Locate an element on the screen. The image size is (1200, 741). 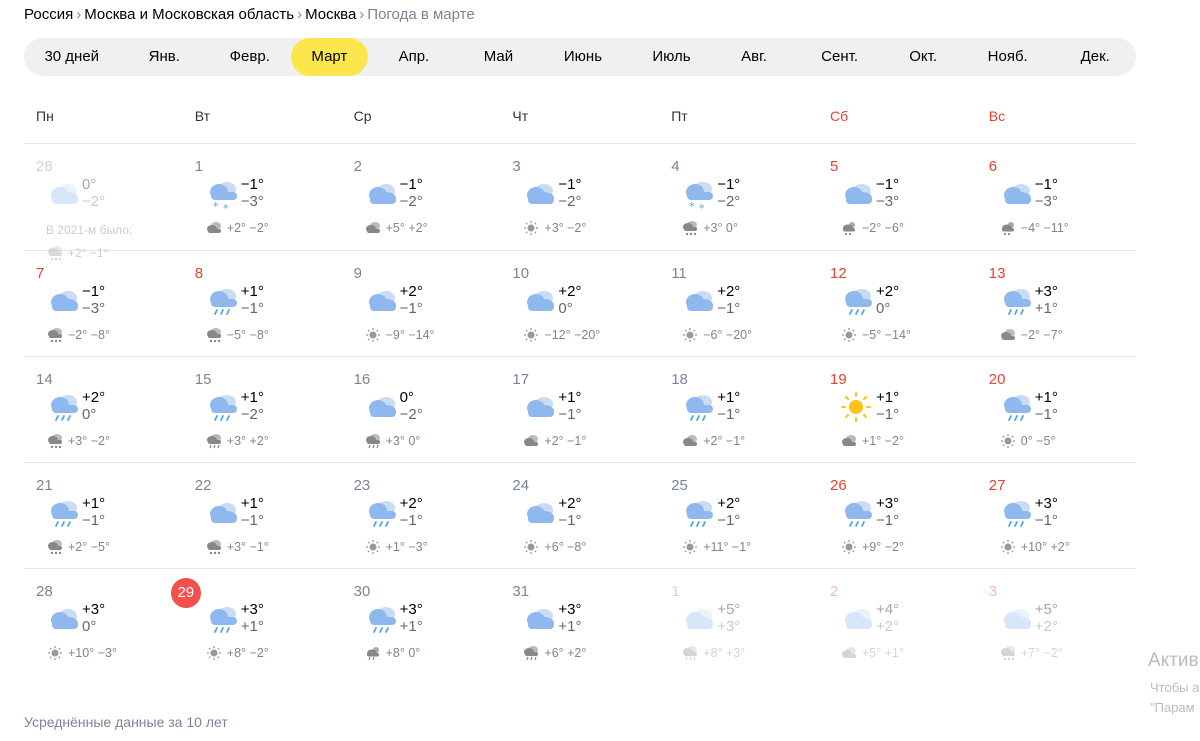
day-cell: 19 +1° −1° +1° −2° is located at coordinates (897, 410).